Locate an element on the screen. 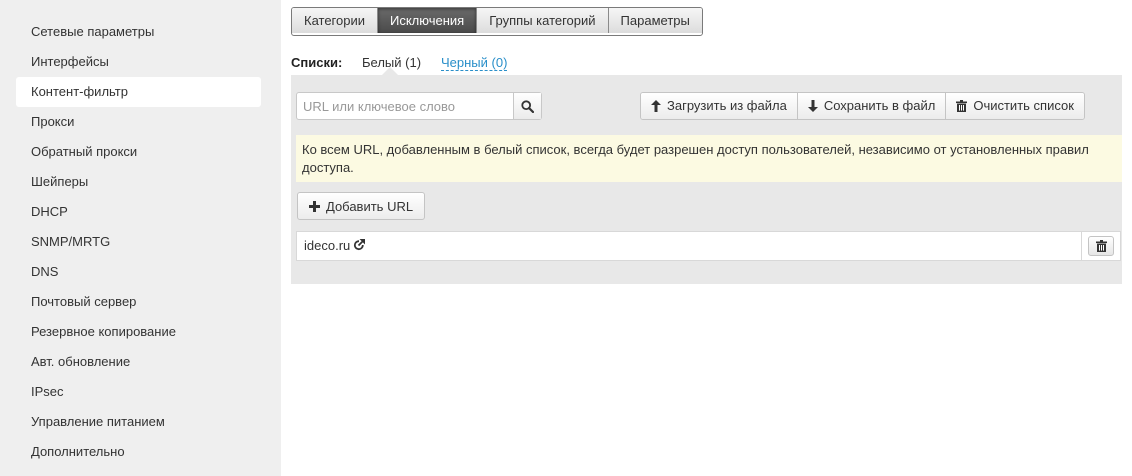 Image resolution: width=1132 pixels, height=476 pixels. sidebar-item-auto-update: Авт. обновление is located at coordinates (138, 362).